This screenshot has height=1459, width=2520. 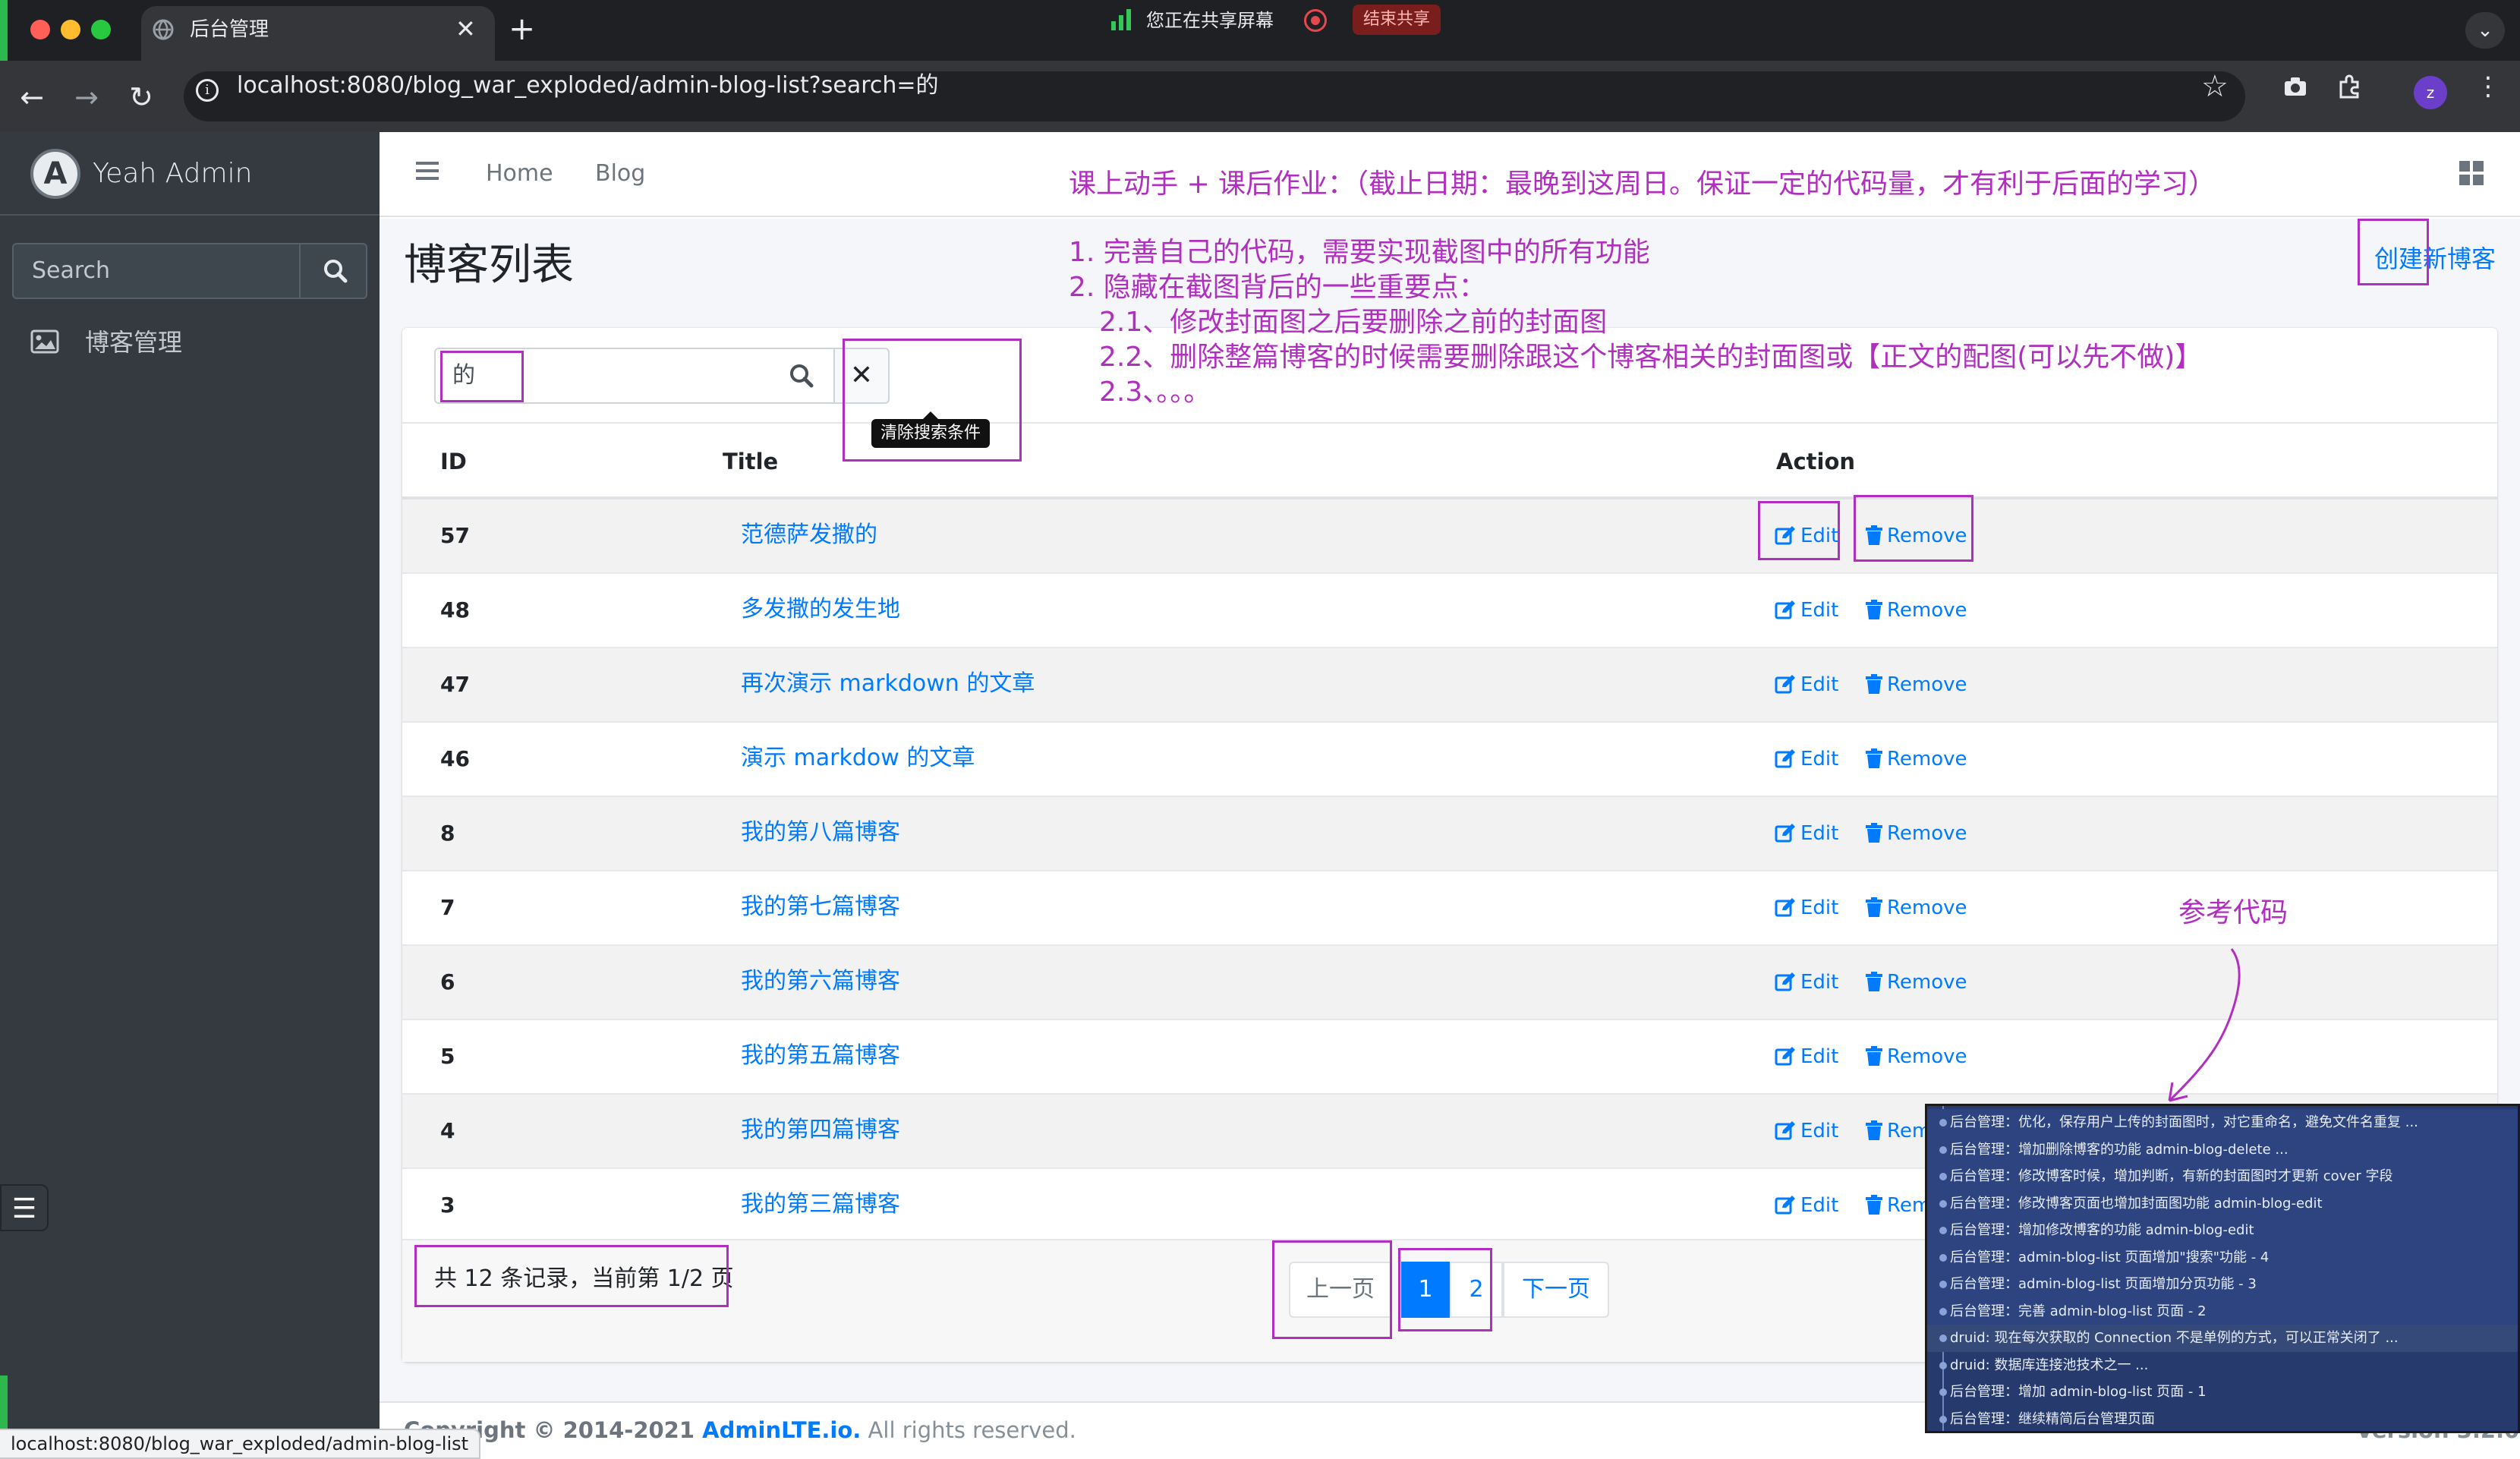 What do you see at coordinates (820, 1130) in the screenshot?
I see `row-title-link: 我的第四篇博客` at bounding box center [820, 1130].